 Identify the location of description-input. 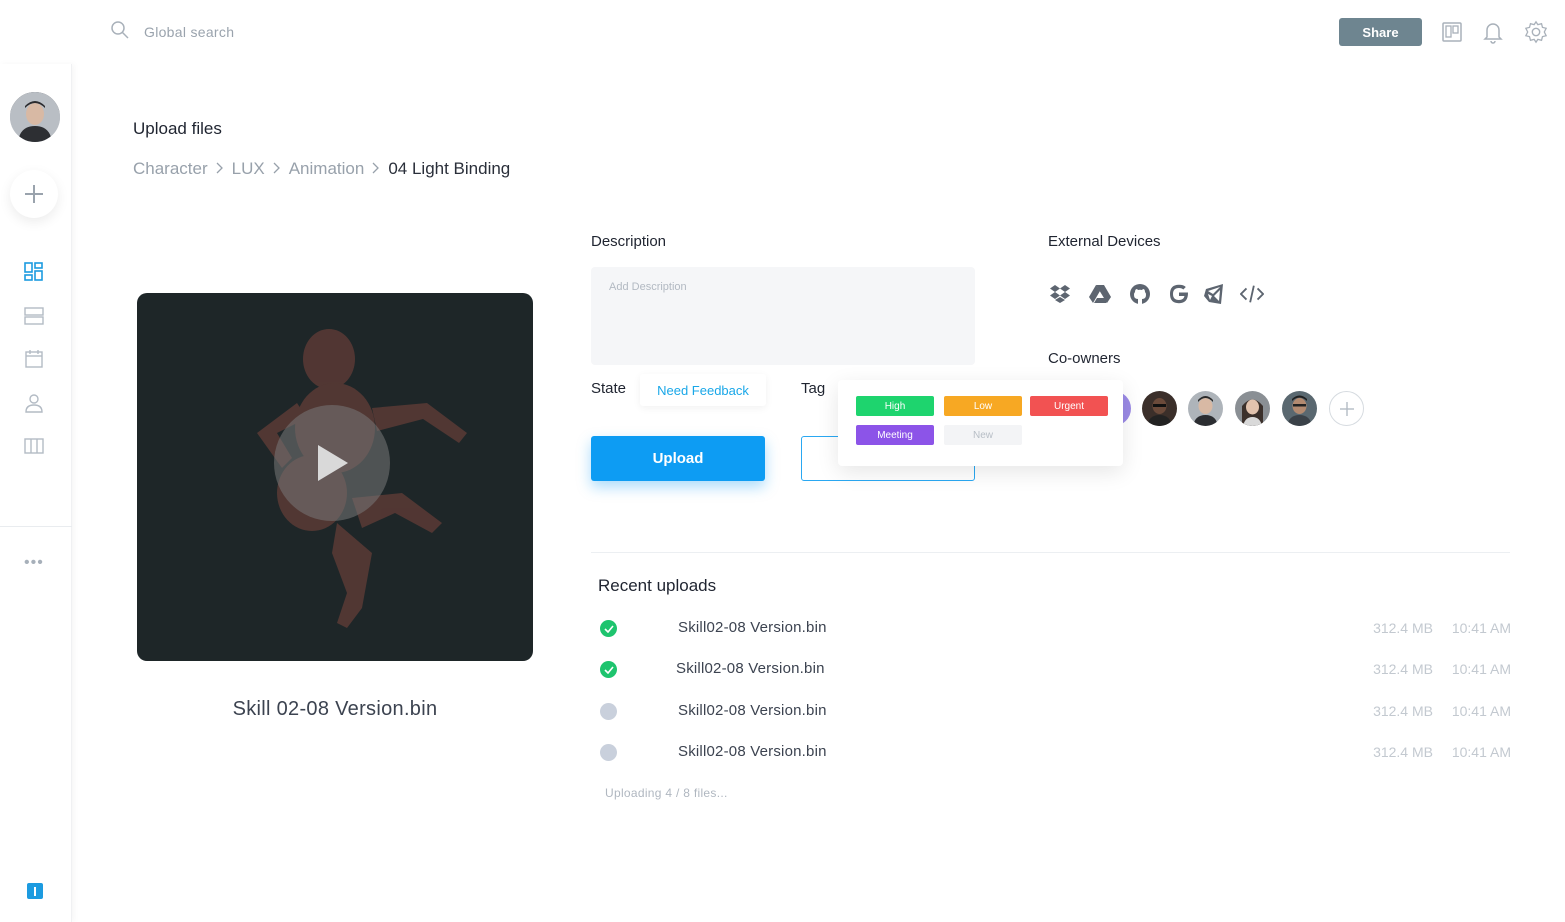
(783, 316).